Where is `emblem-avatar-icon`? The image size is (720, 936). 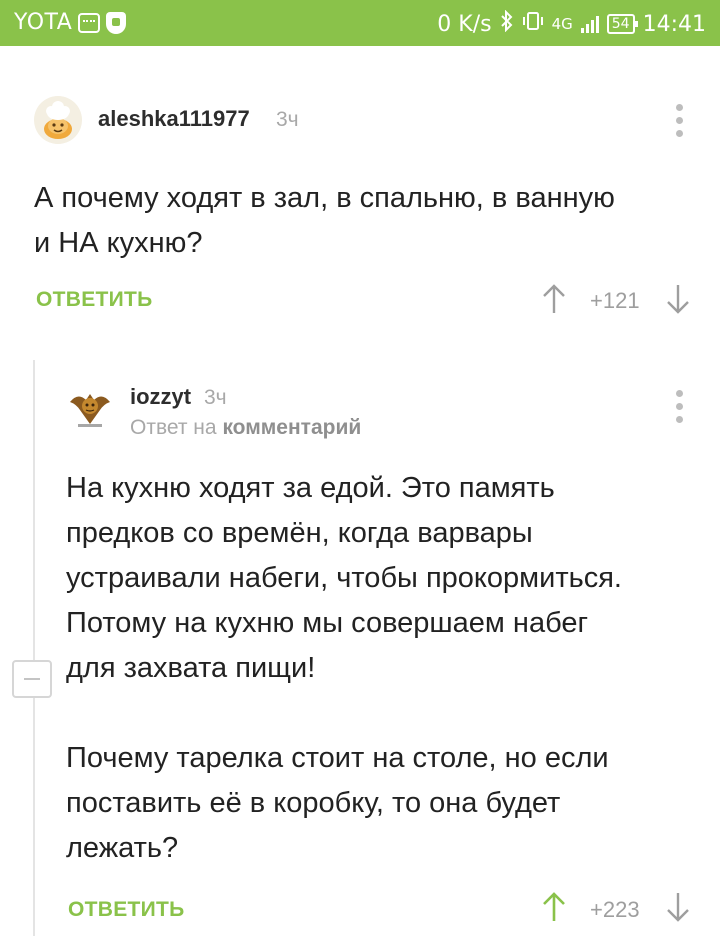 emblem-avatar-icon is located at coordinates (90, 410).